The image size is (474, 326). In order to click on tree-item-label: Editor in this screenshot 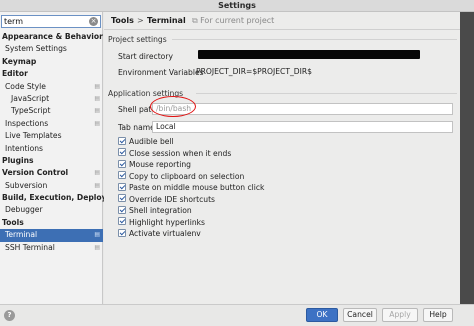, I will do `click(15, 74)`.